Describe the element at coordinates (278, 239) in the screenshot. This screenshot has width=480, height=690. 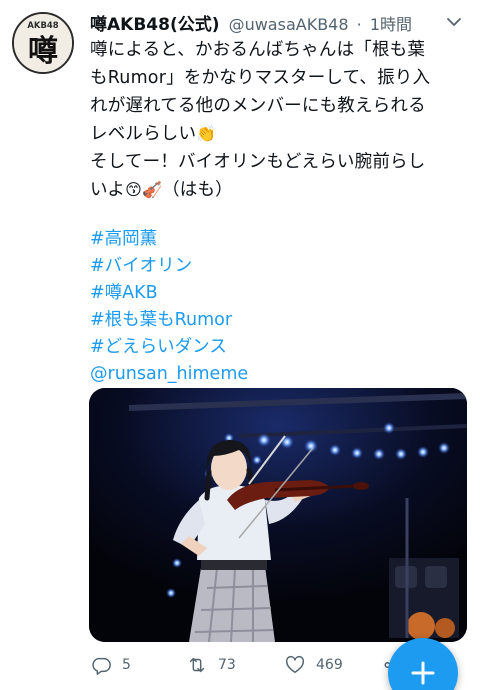
I see `hashtag-link: #高岡薫` at that location.